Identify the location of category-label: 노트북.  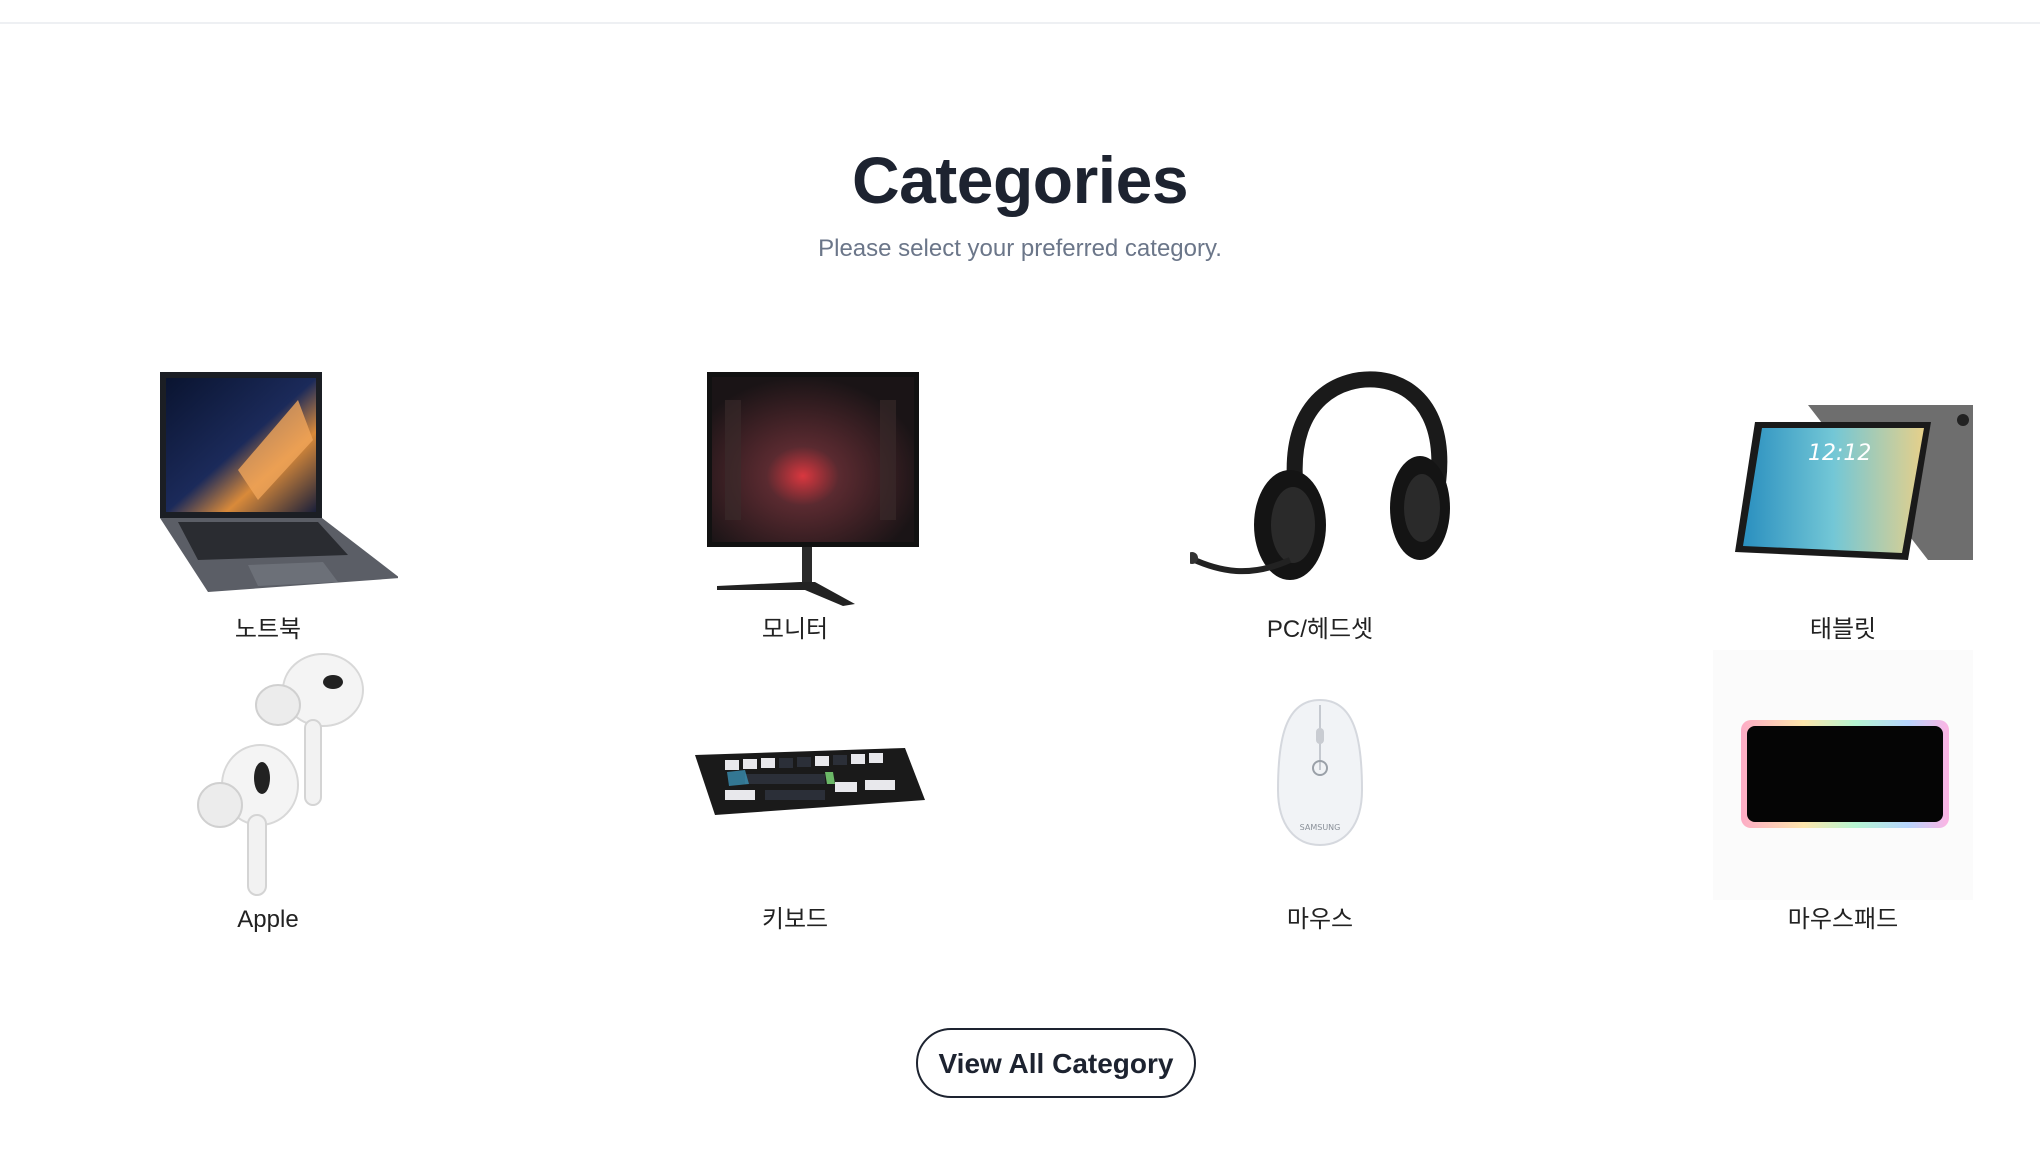
(268, 629).